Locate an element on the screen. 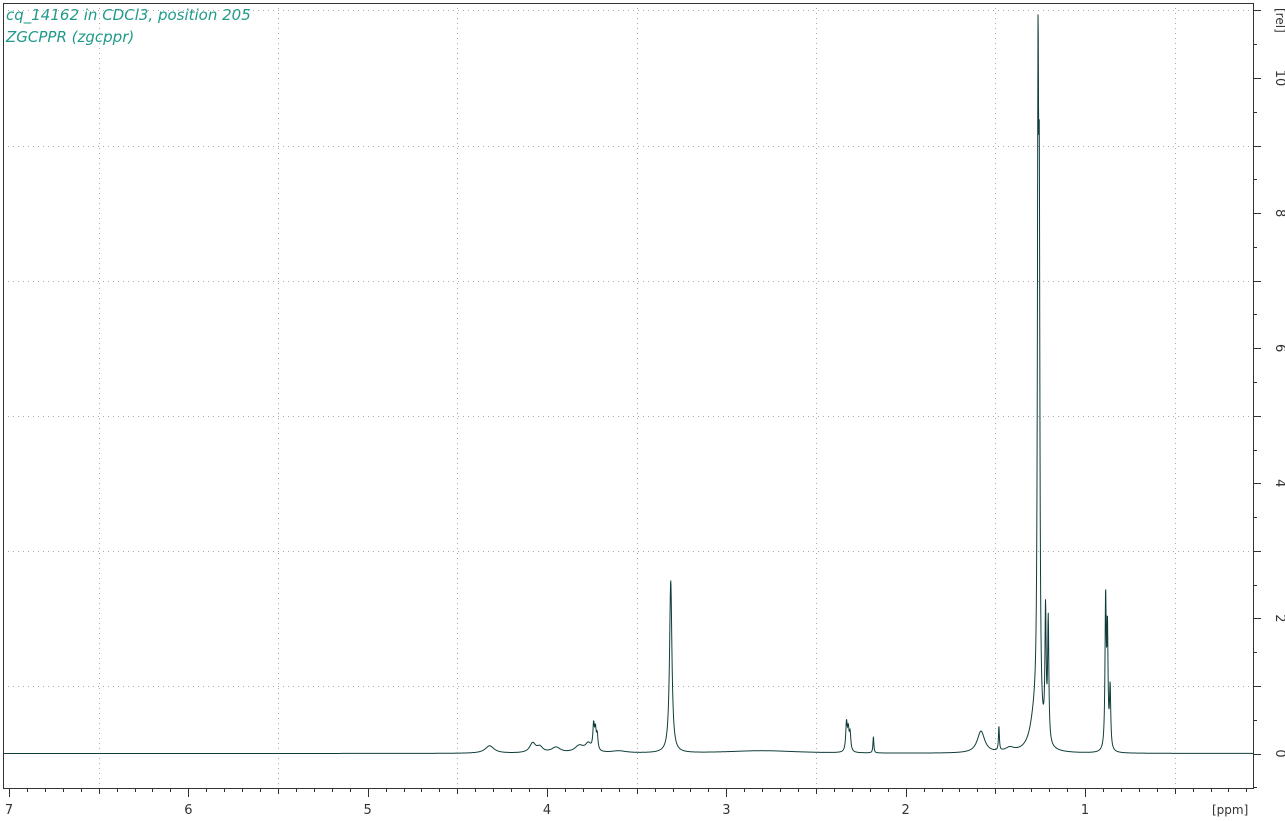 The image size is (1285, 821). y-tick-label: 0 is located at coordinates (1278, 753).